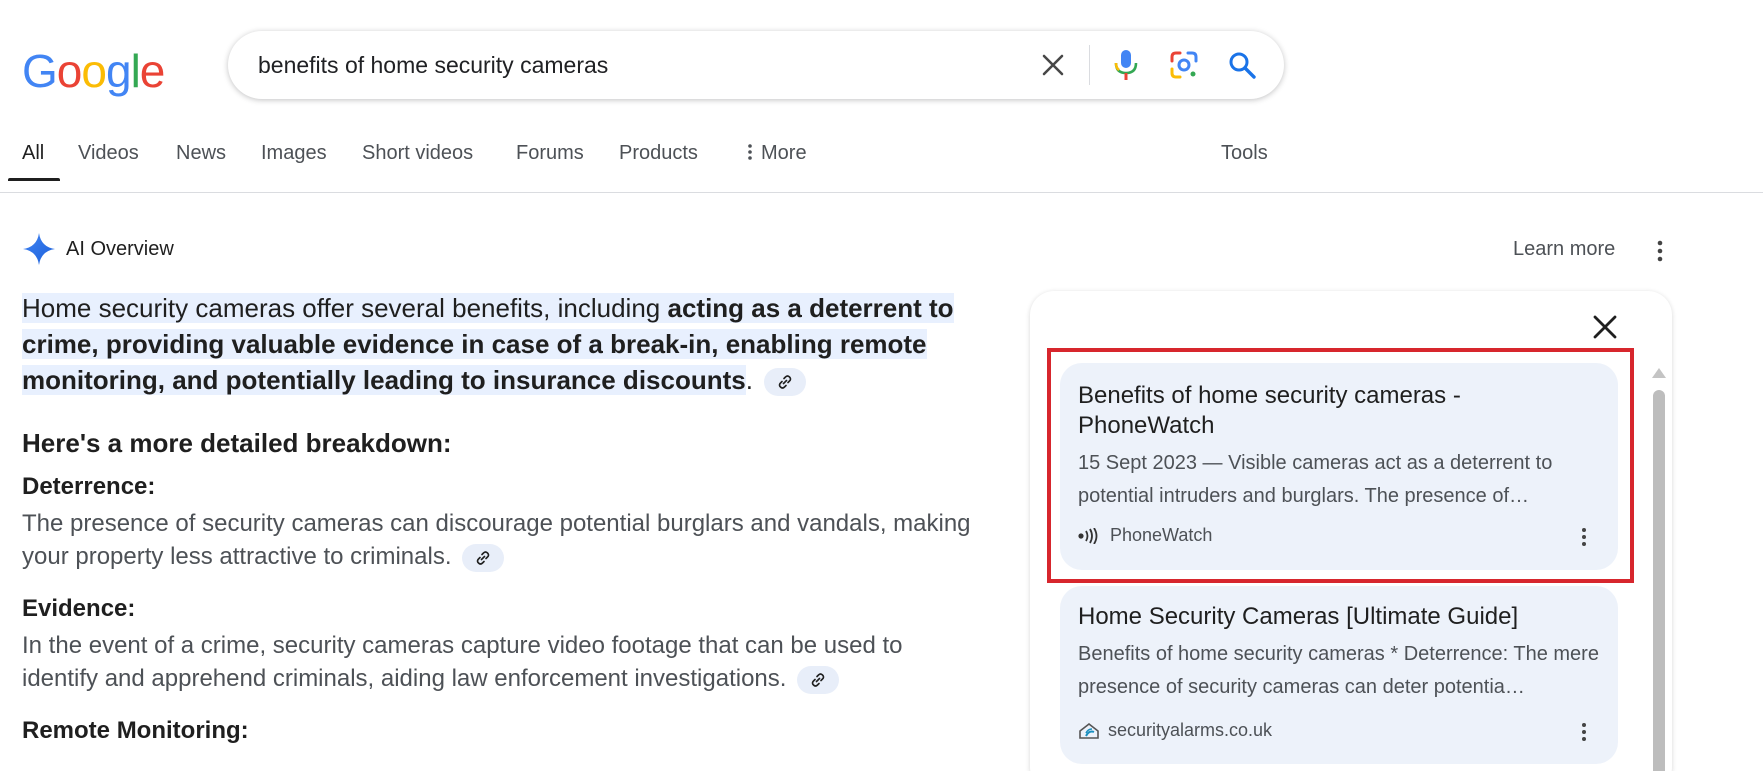 Image resolution: width=1763 pixels, height=771 pixels. I want to click on tab-short-videos: Short videos, so click(417, 153).